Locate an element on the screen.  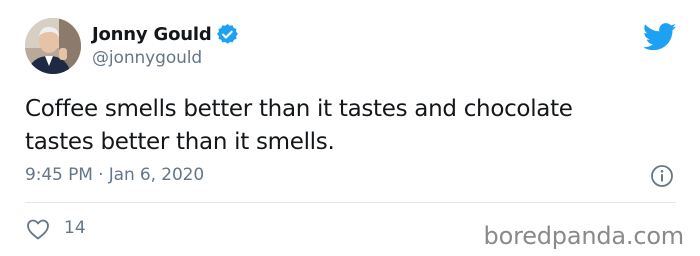
heart-icon is located at coordinates (38, 229).